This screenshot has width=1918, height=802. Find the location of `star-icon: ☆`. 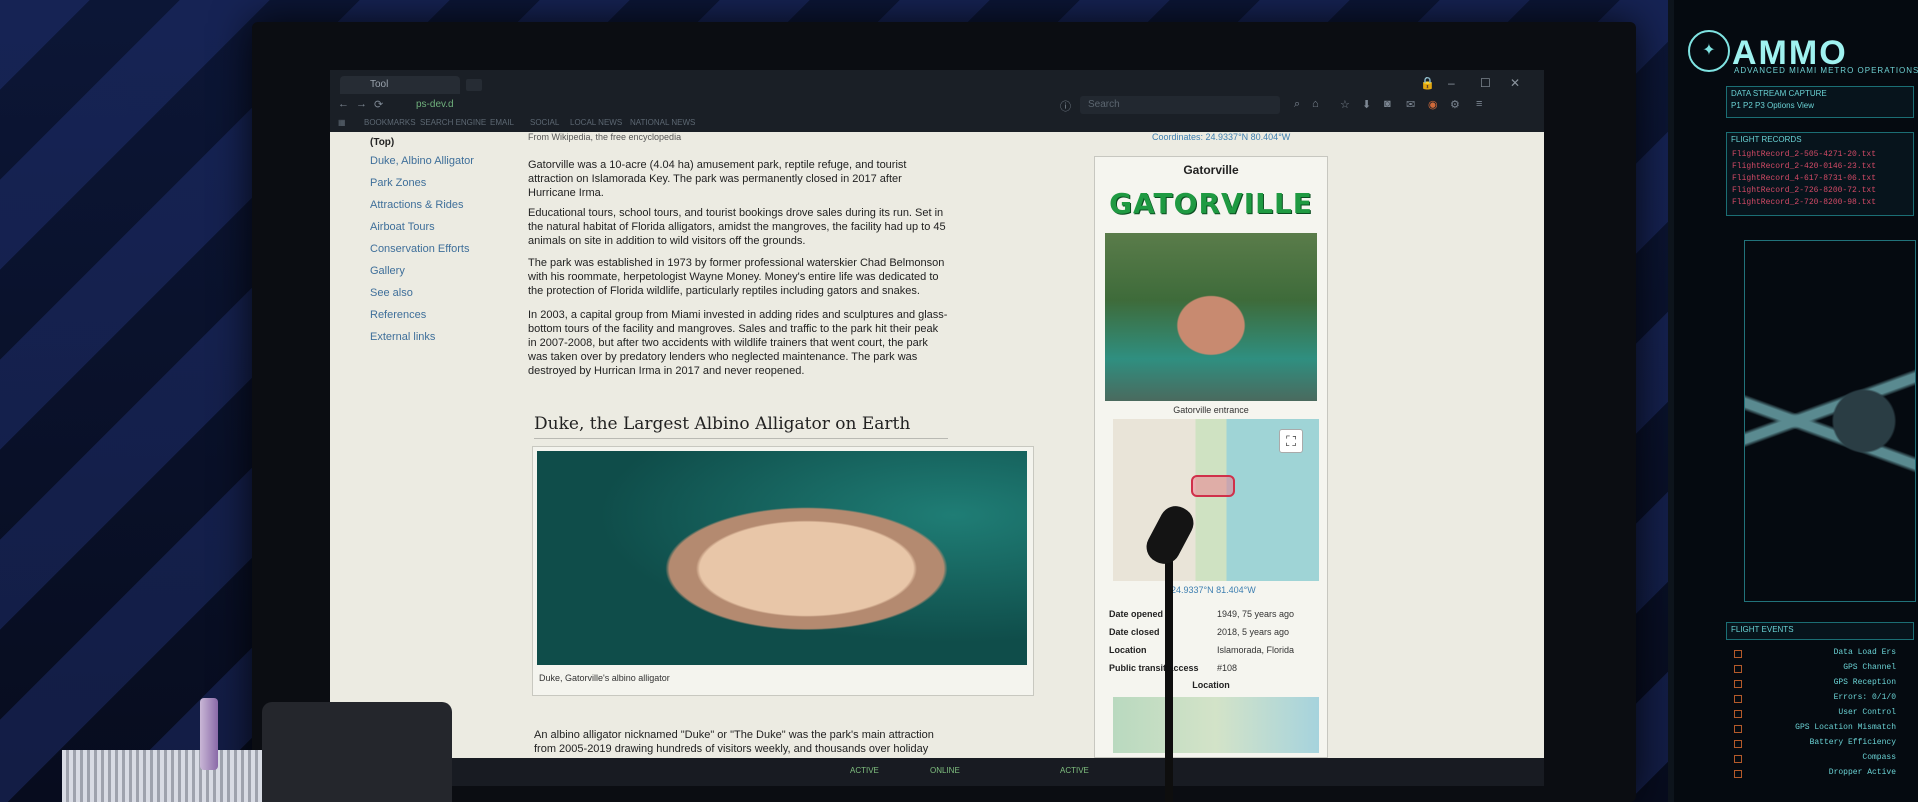

star-icon: ☆ is located at coordinates (1345, 104).